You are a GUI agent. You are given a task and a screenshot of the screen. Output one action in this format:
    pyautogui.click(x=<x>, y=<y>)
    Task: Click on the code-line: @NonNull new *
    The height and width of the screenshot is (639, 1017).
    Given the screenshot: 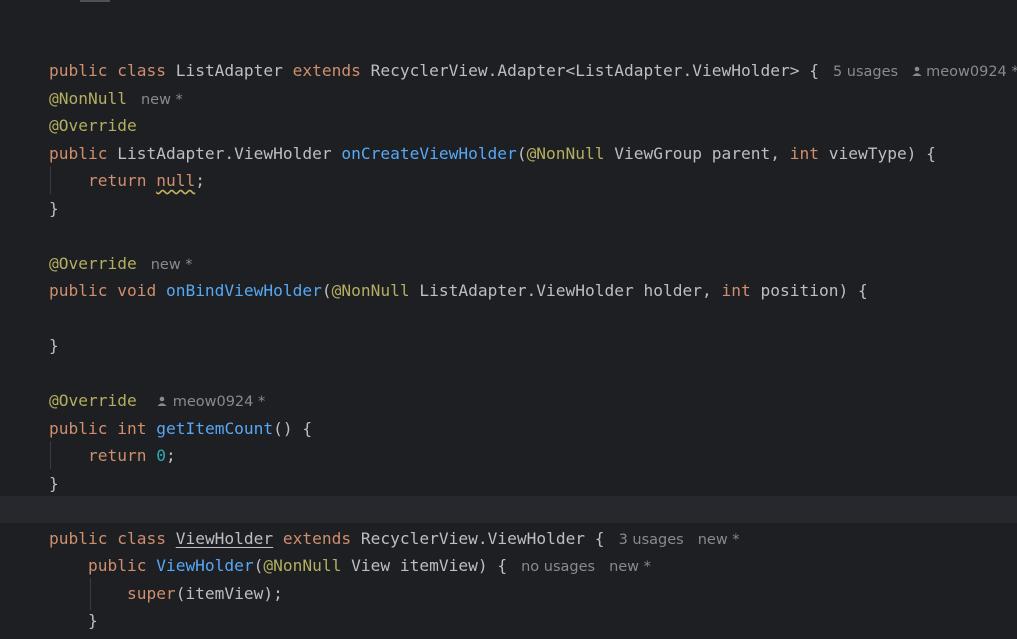 What is the action you would take?
    pyautogui.click(x=96, y=98)
    